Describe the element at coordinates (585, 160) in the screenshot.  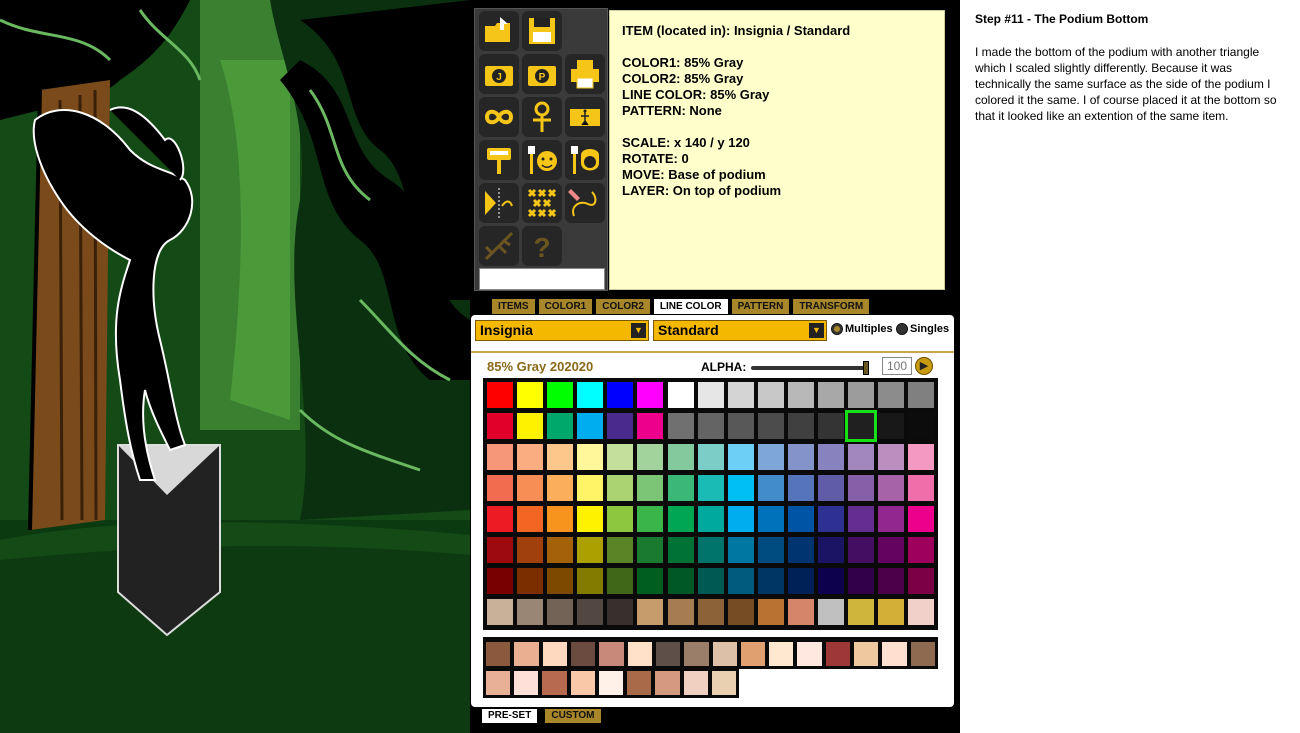
I see `hair-brush-icon` at that location.